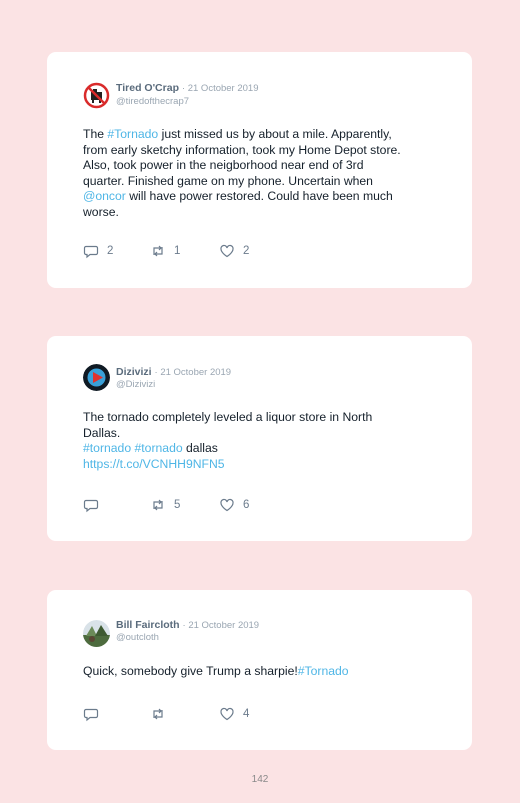  Describe the element at coordinates (104, 196) in the screenshot. I see `mention-link: @oncor` at that location.